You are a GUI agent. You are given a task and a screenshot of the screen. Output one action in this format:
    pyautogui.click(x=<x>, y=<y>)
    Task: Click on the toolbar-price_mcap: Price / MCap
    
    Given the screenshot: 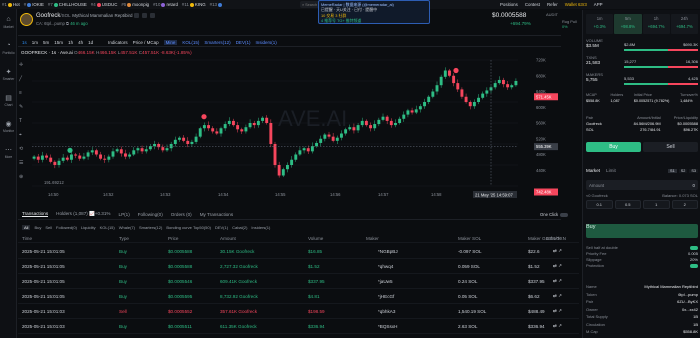 What is the action you would take?
    pyautogui.click(x=146, y=42)
    